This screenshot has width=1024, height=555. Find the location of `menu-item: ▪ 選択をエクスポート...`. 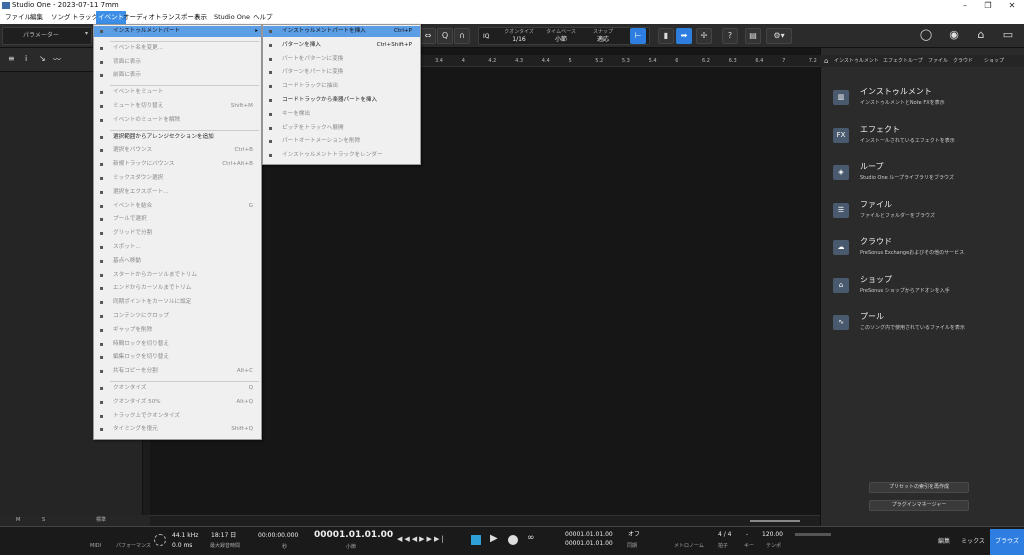

menu-item: ▪ 選択をエクスポート... is located at coordinates (177, 192).